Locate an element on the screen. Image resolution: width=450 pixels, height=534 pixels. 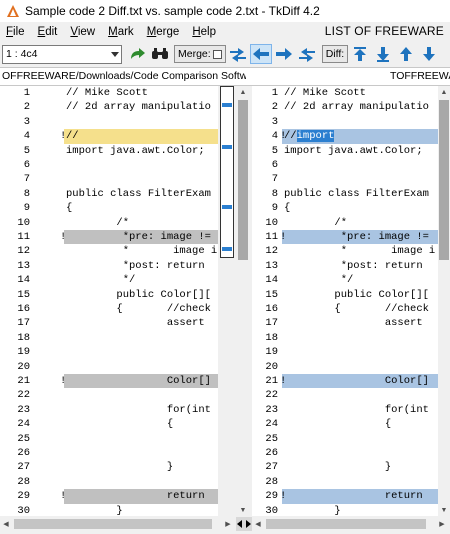
right-line-18: 18 is located at coordinates (345, 338).